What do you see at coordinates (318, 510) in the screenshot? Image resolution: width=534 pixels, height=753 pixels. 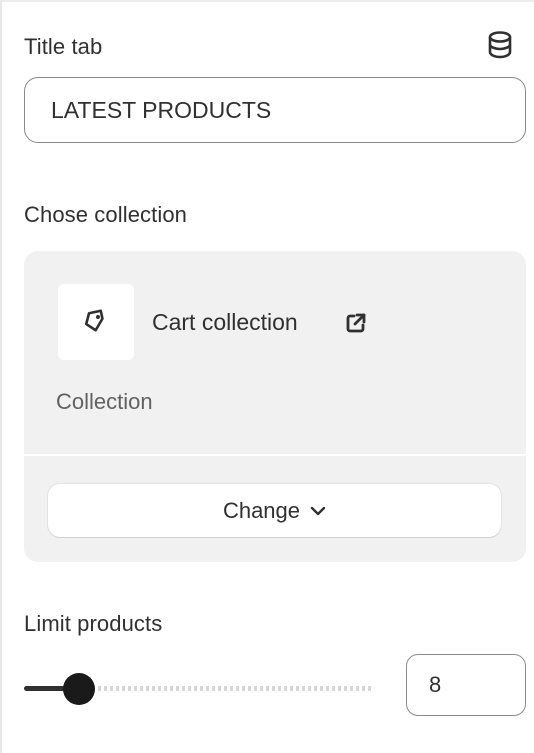 I see `chevron-down-icon` at bounding box center [318, 510].